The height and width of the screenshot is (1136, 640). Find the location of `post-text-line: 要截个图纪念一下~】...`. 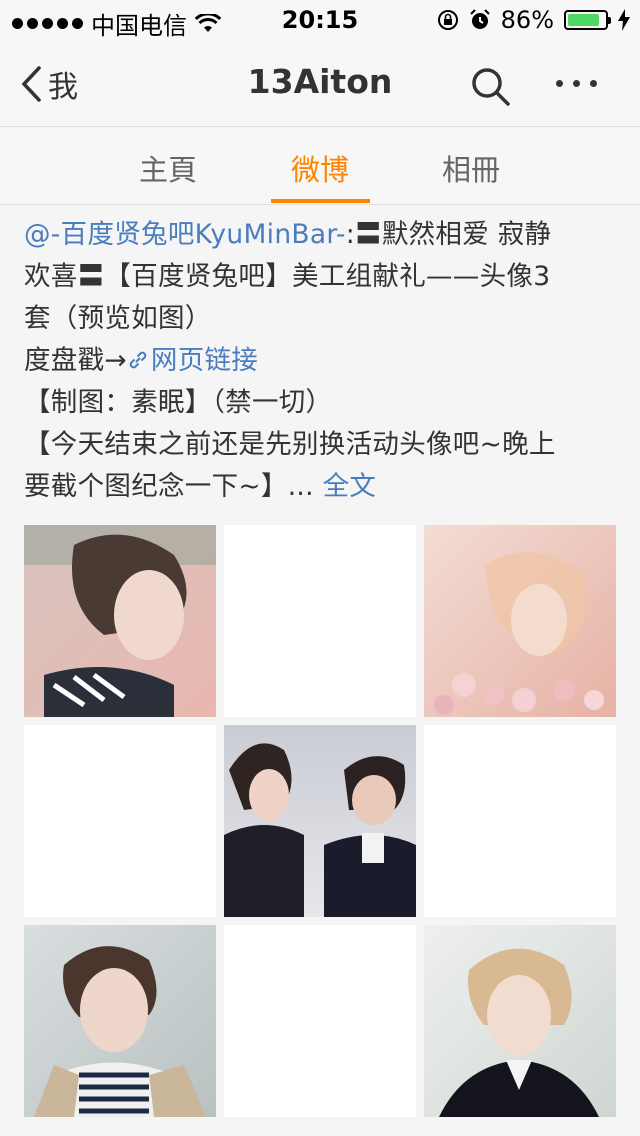

post-text-line: 要截个图纪念一下~】... is located at coordinates (173, 486).